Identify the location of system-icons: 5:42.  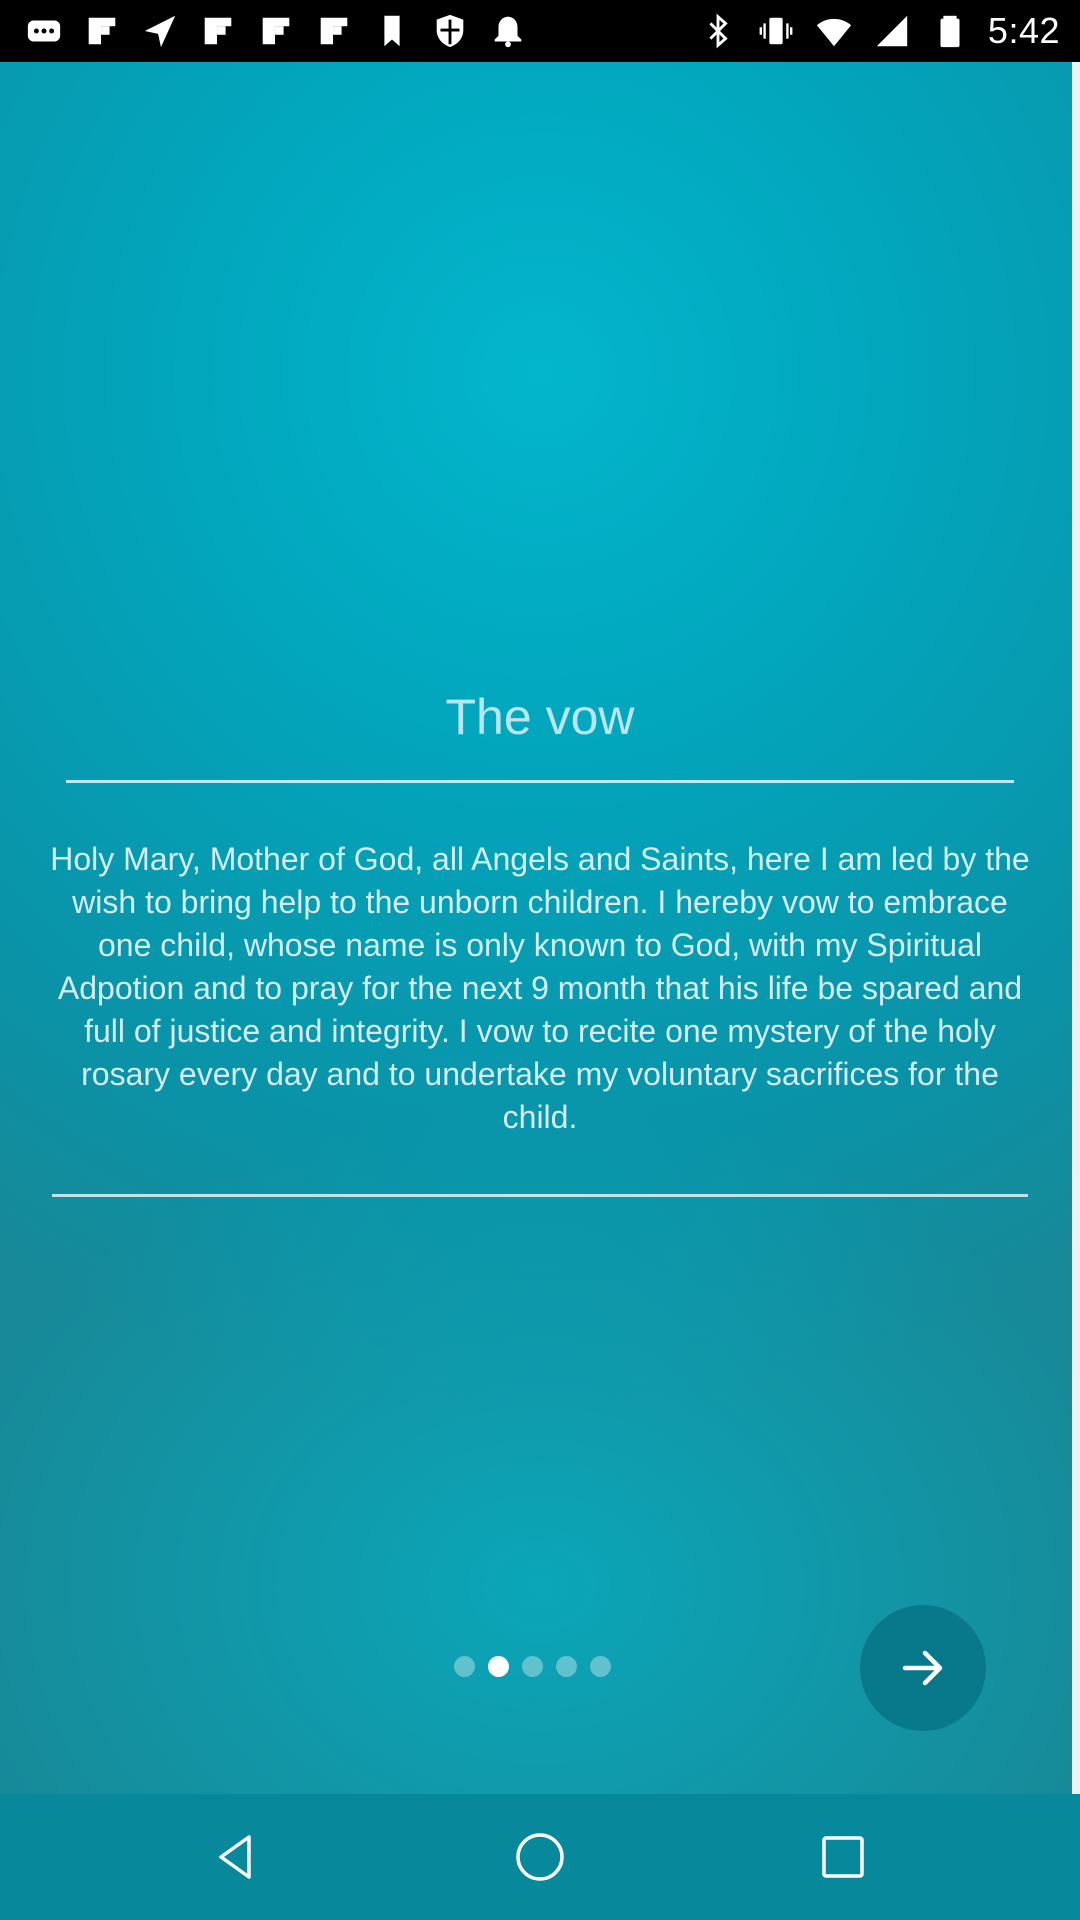
(879, 31).